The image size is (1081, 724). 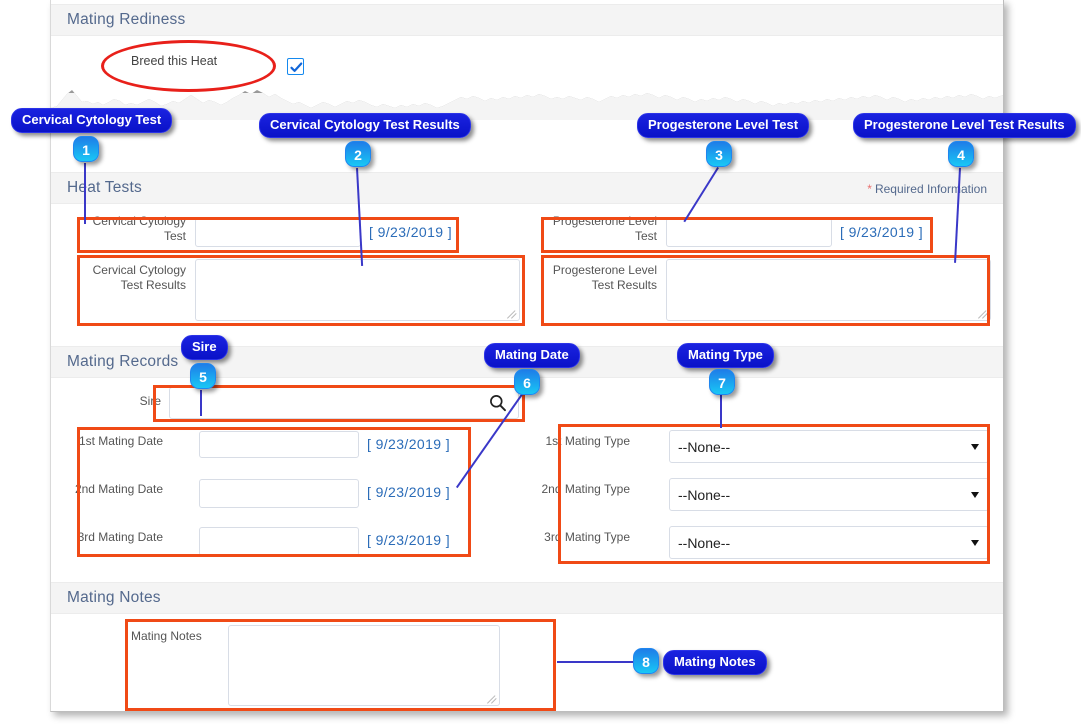 I want to click on required-information-note: * Required Information, so click(x=927, y=189).